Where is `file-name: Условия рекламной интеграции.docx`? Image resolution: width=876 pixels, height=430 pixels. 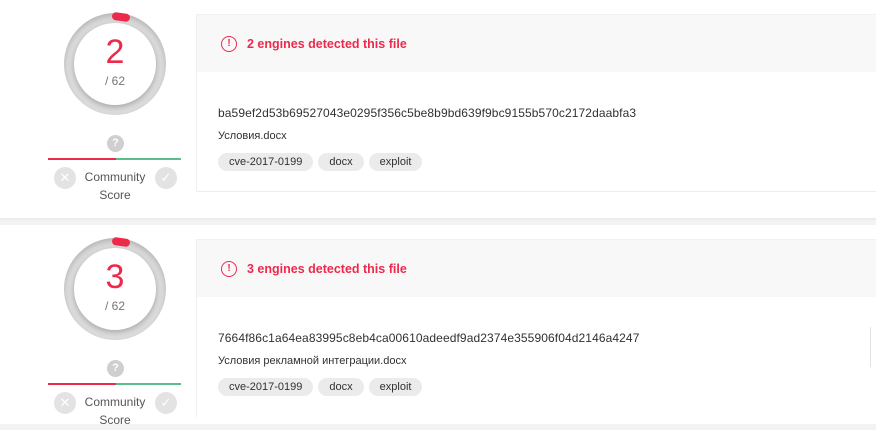
file-name: Условия рекламной интеграции.docx is located at coordinates (312, 361).